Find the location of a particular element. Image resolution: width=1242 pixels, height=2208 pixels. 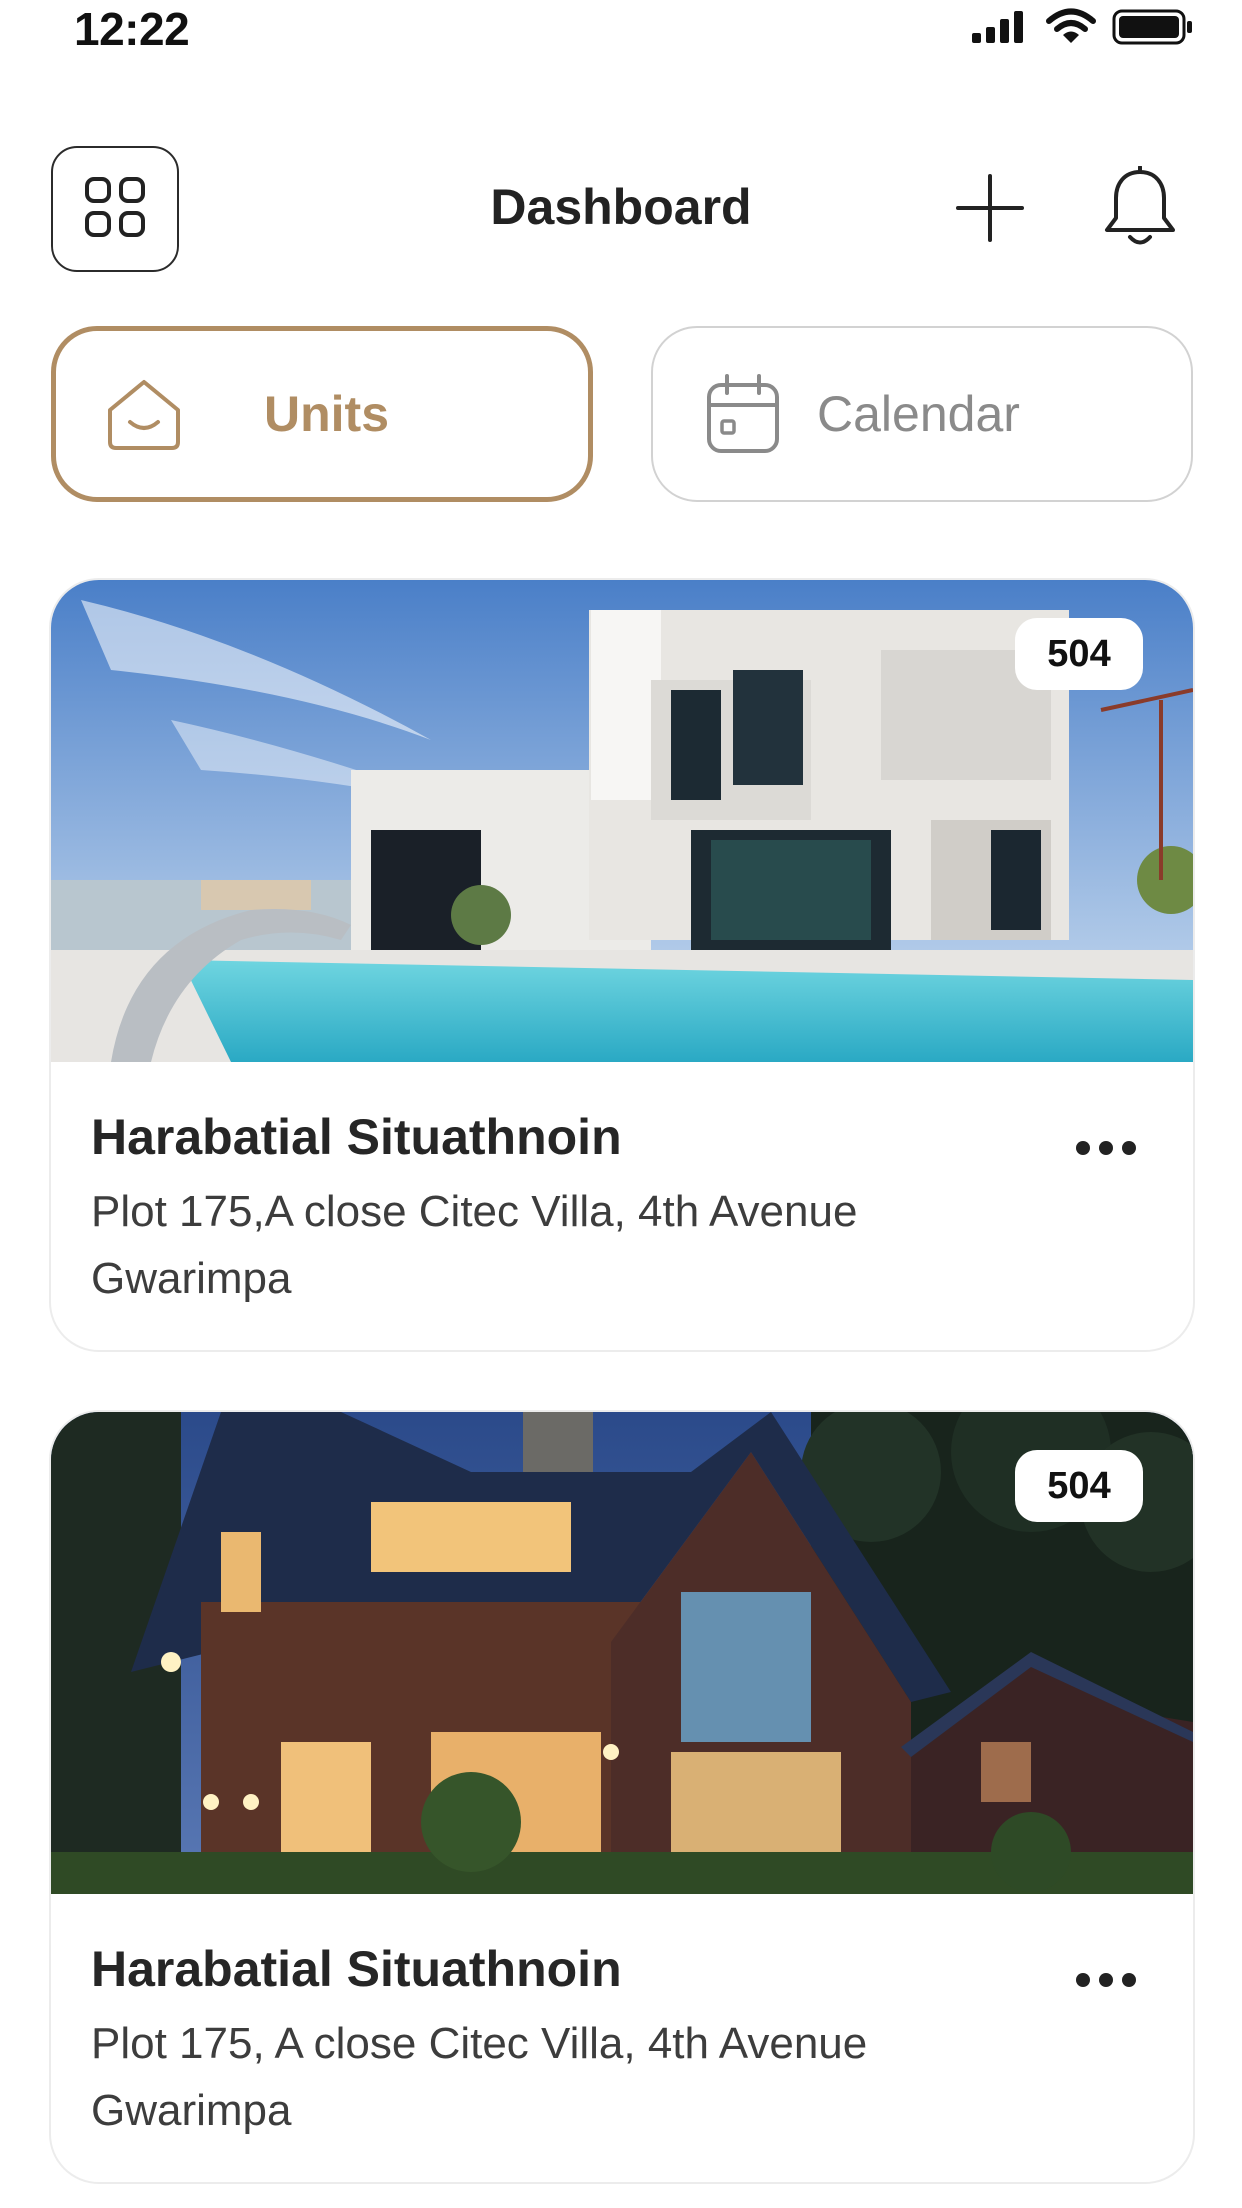

tab-calendar: Calendar is located at coordinates (922, 414).